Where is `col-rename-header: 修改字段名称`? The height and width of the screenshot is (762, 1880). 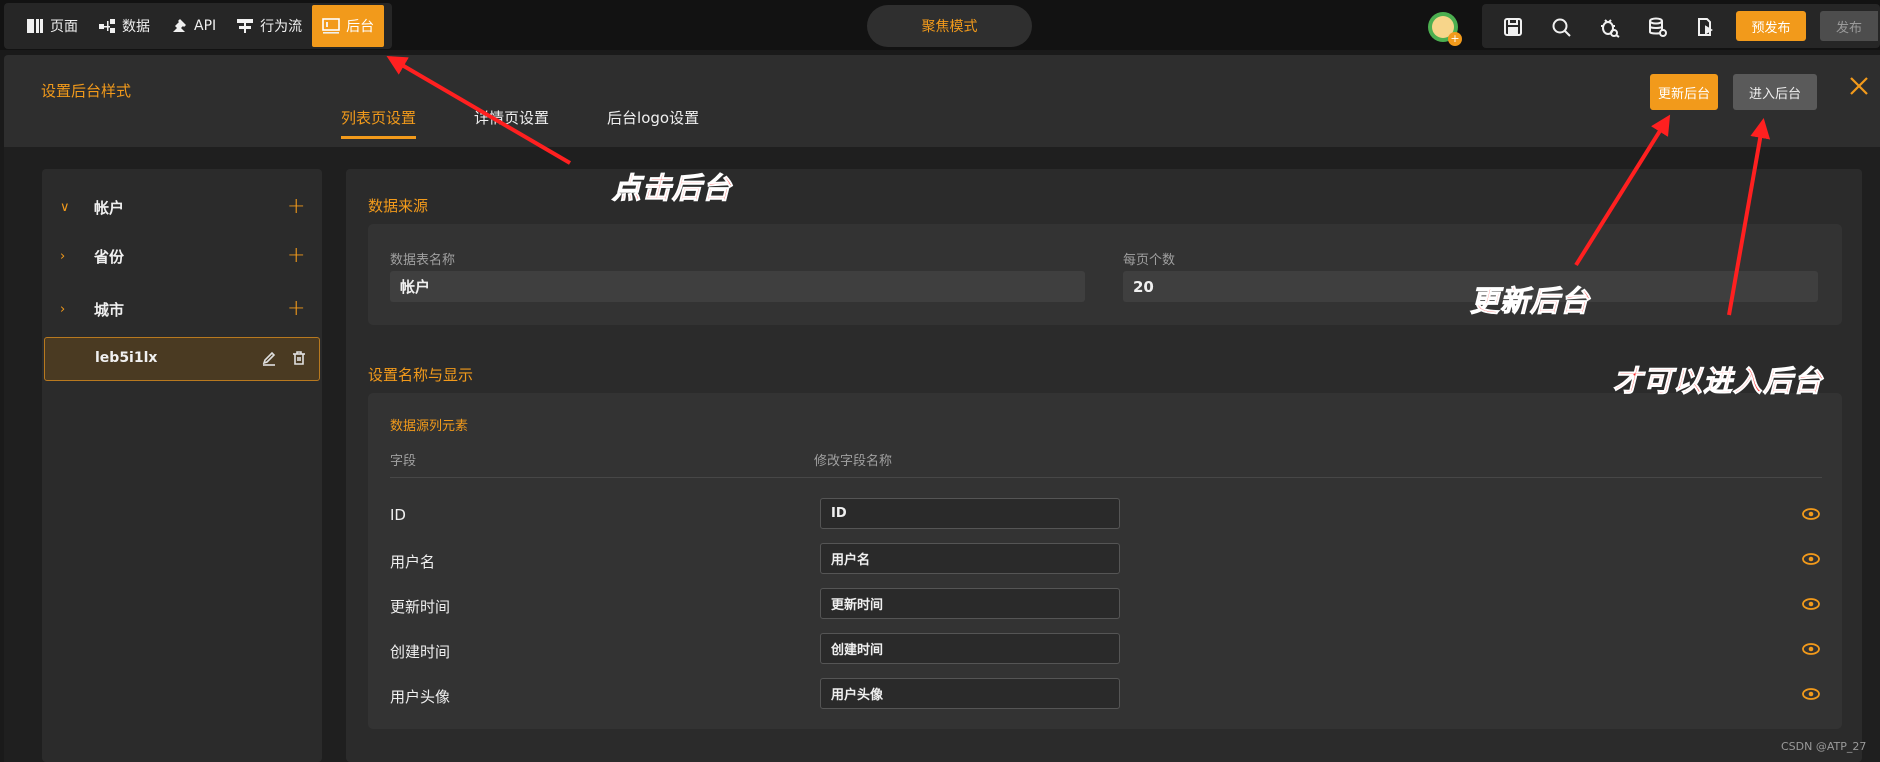
col-rename-header: 修改字段名称 is located at coordinates (853, 461).